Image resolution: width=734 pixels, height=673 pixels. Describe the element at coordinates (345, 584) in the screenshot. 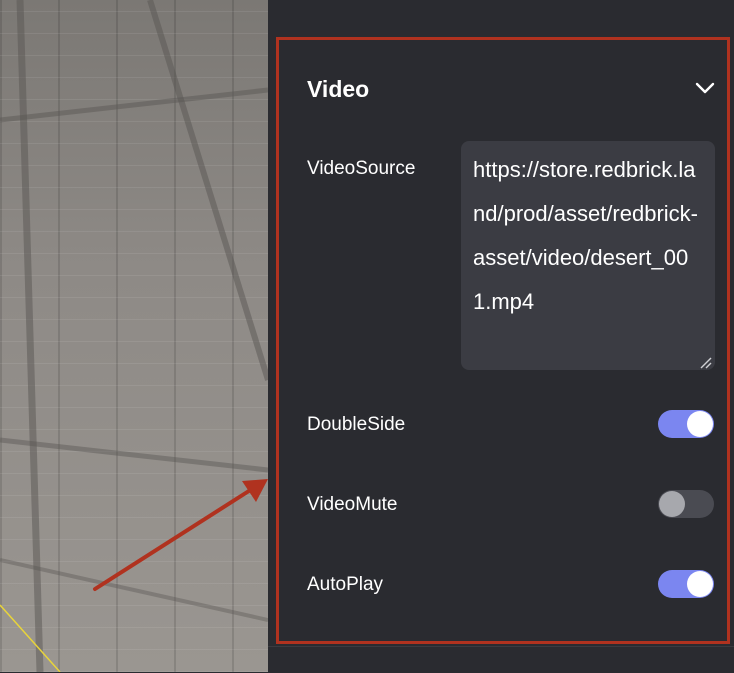

I see `auto-play-label: AutoPlay` at that location.